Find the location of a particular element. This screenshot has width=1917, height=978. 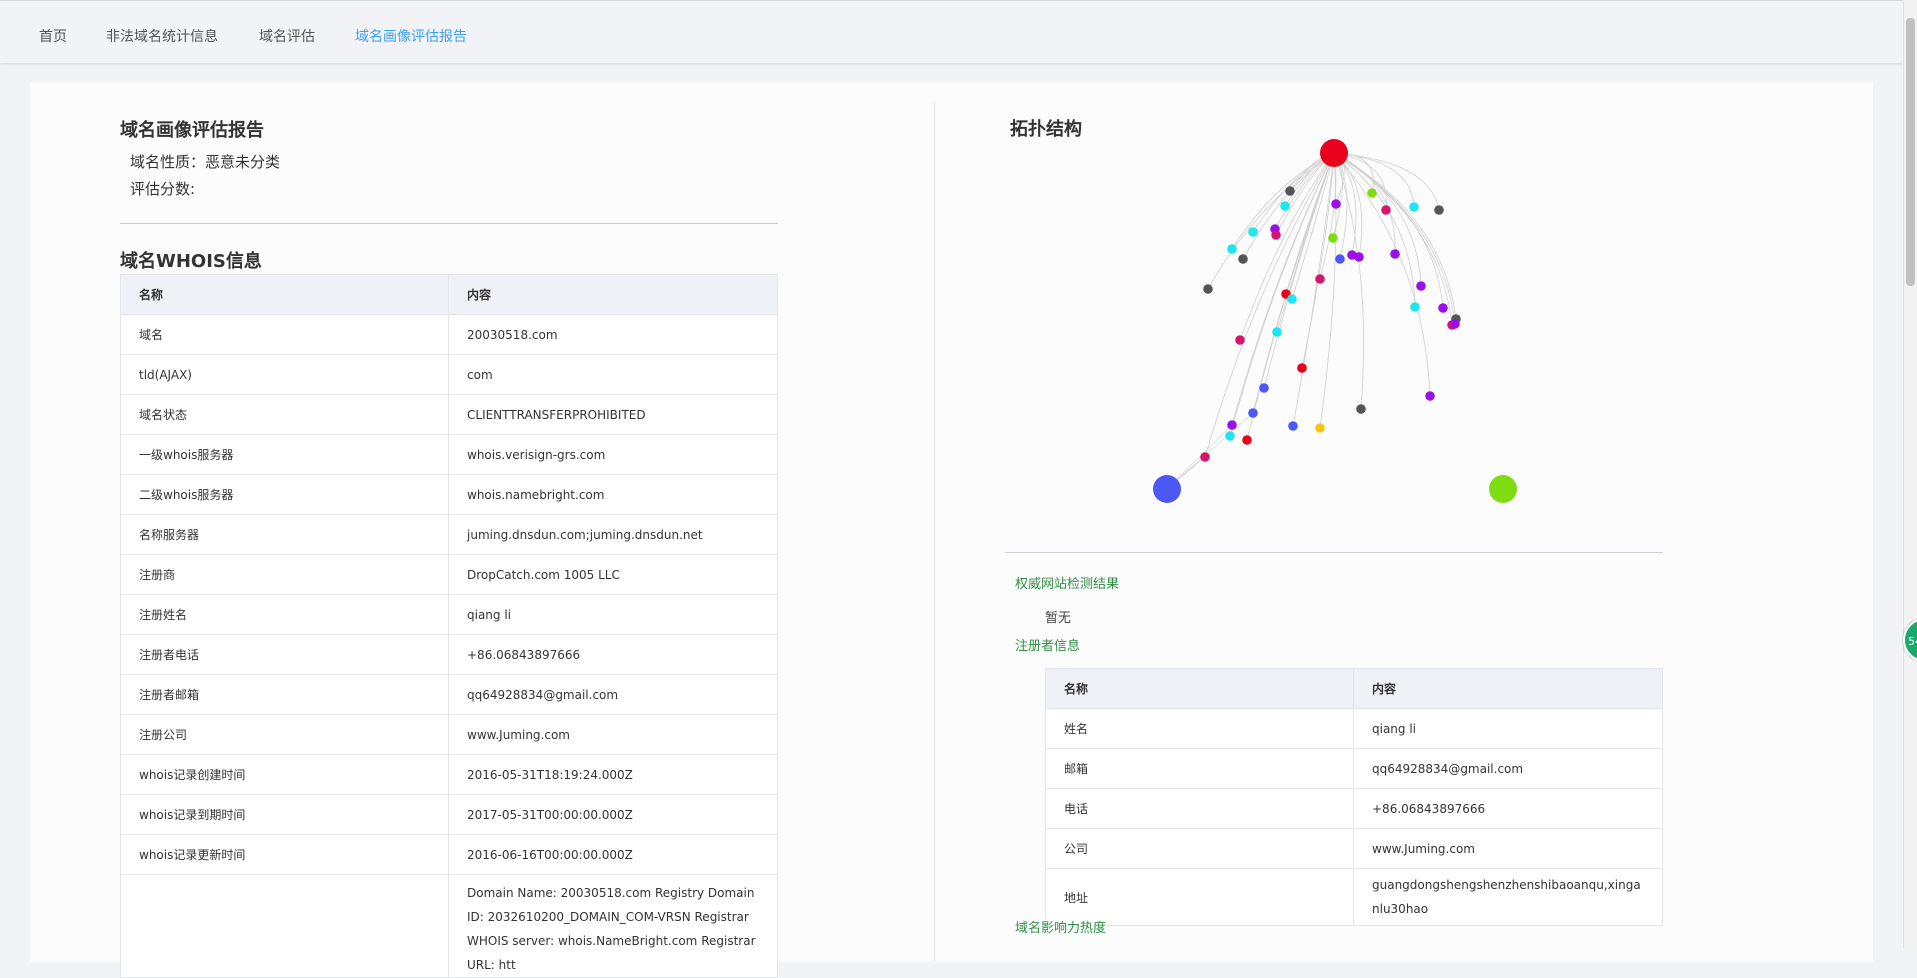

nav-item-domain-evaluation: 域名评估 is located at coordinates (287, 36).